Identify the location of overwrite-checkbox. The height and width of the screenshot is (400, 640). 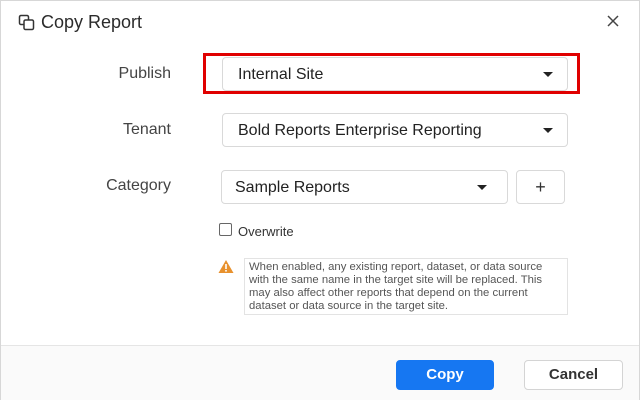
(225, 229).